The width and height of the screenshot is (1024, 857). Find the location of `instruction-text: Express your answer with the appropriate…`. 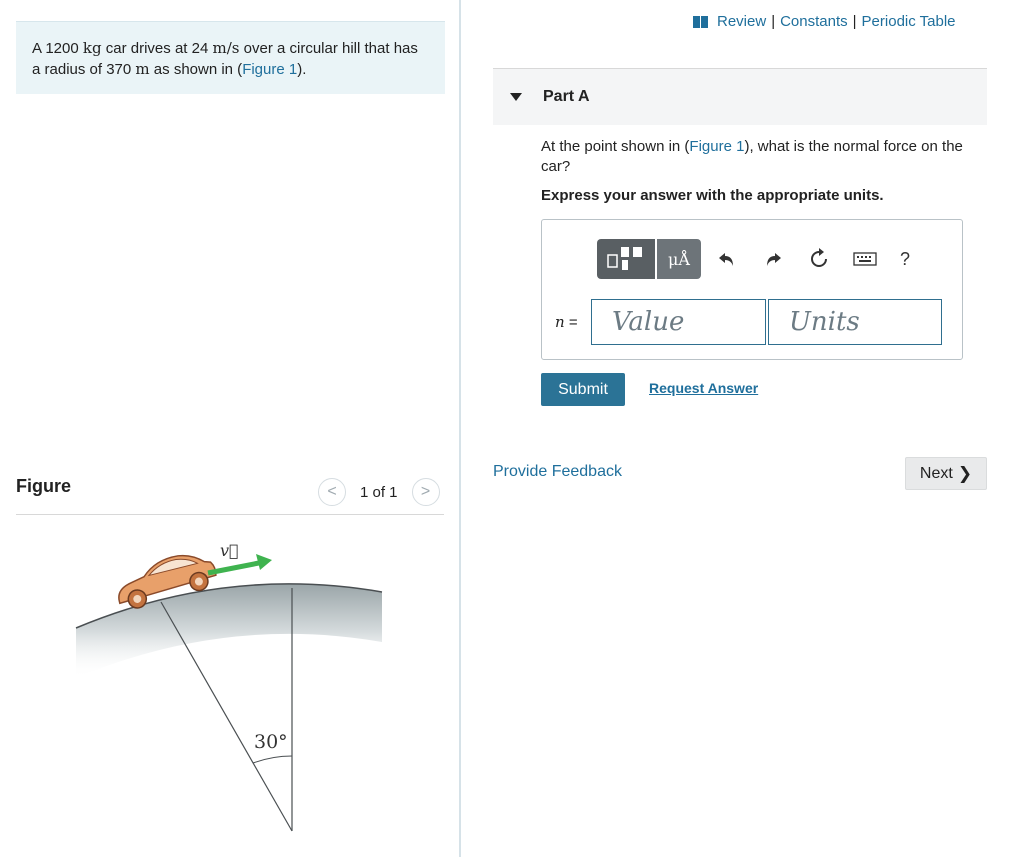

instruction-text: Express your answer with the appropriate… is located at coordinates (712, 195).